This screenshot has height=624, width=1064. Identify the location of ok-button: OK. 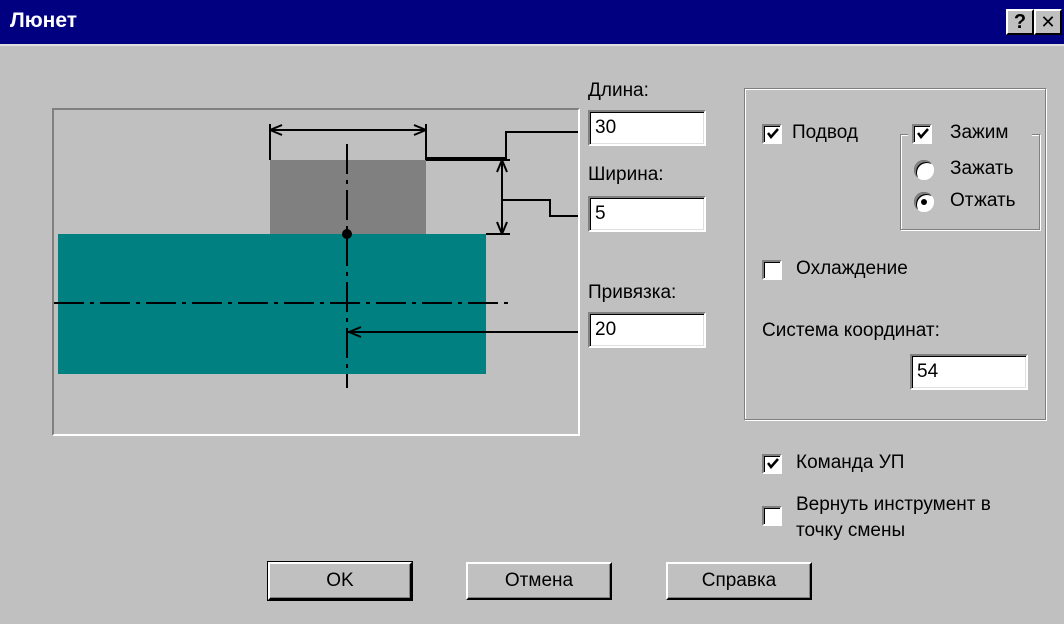
(340, 581).